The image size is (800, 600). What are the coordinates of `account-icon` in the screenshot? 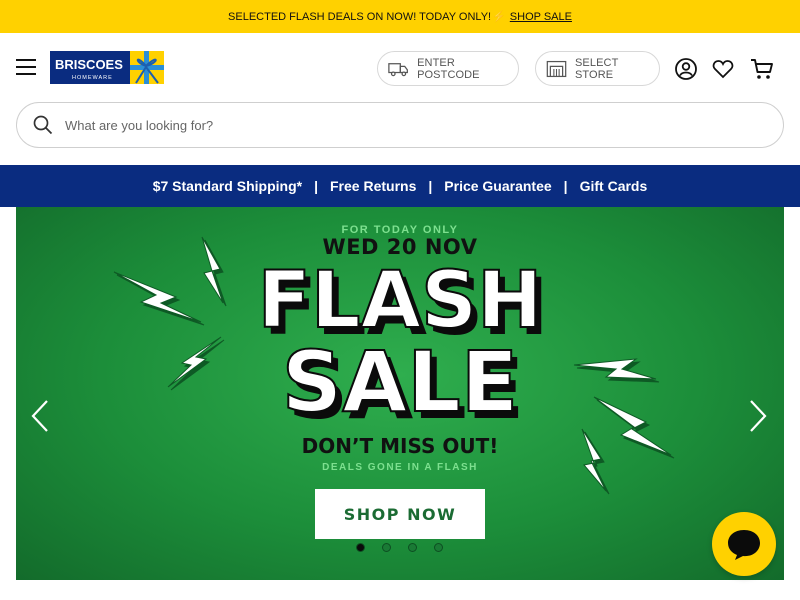 It's located at (686, 69).